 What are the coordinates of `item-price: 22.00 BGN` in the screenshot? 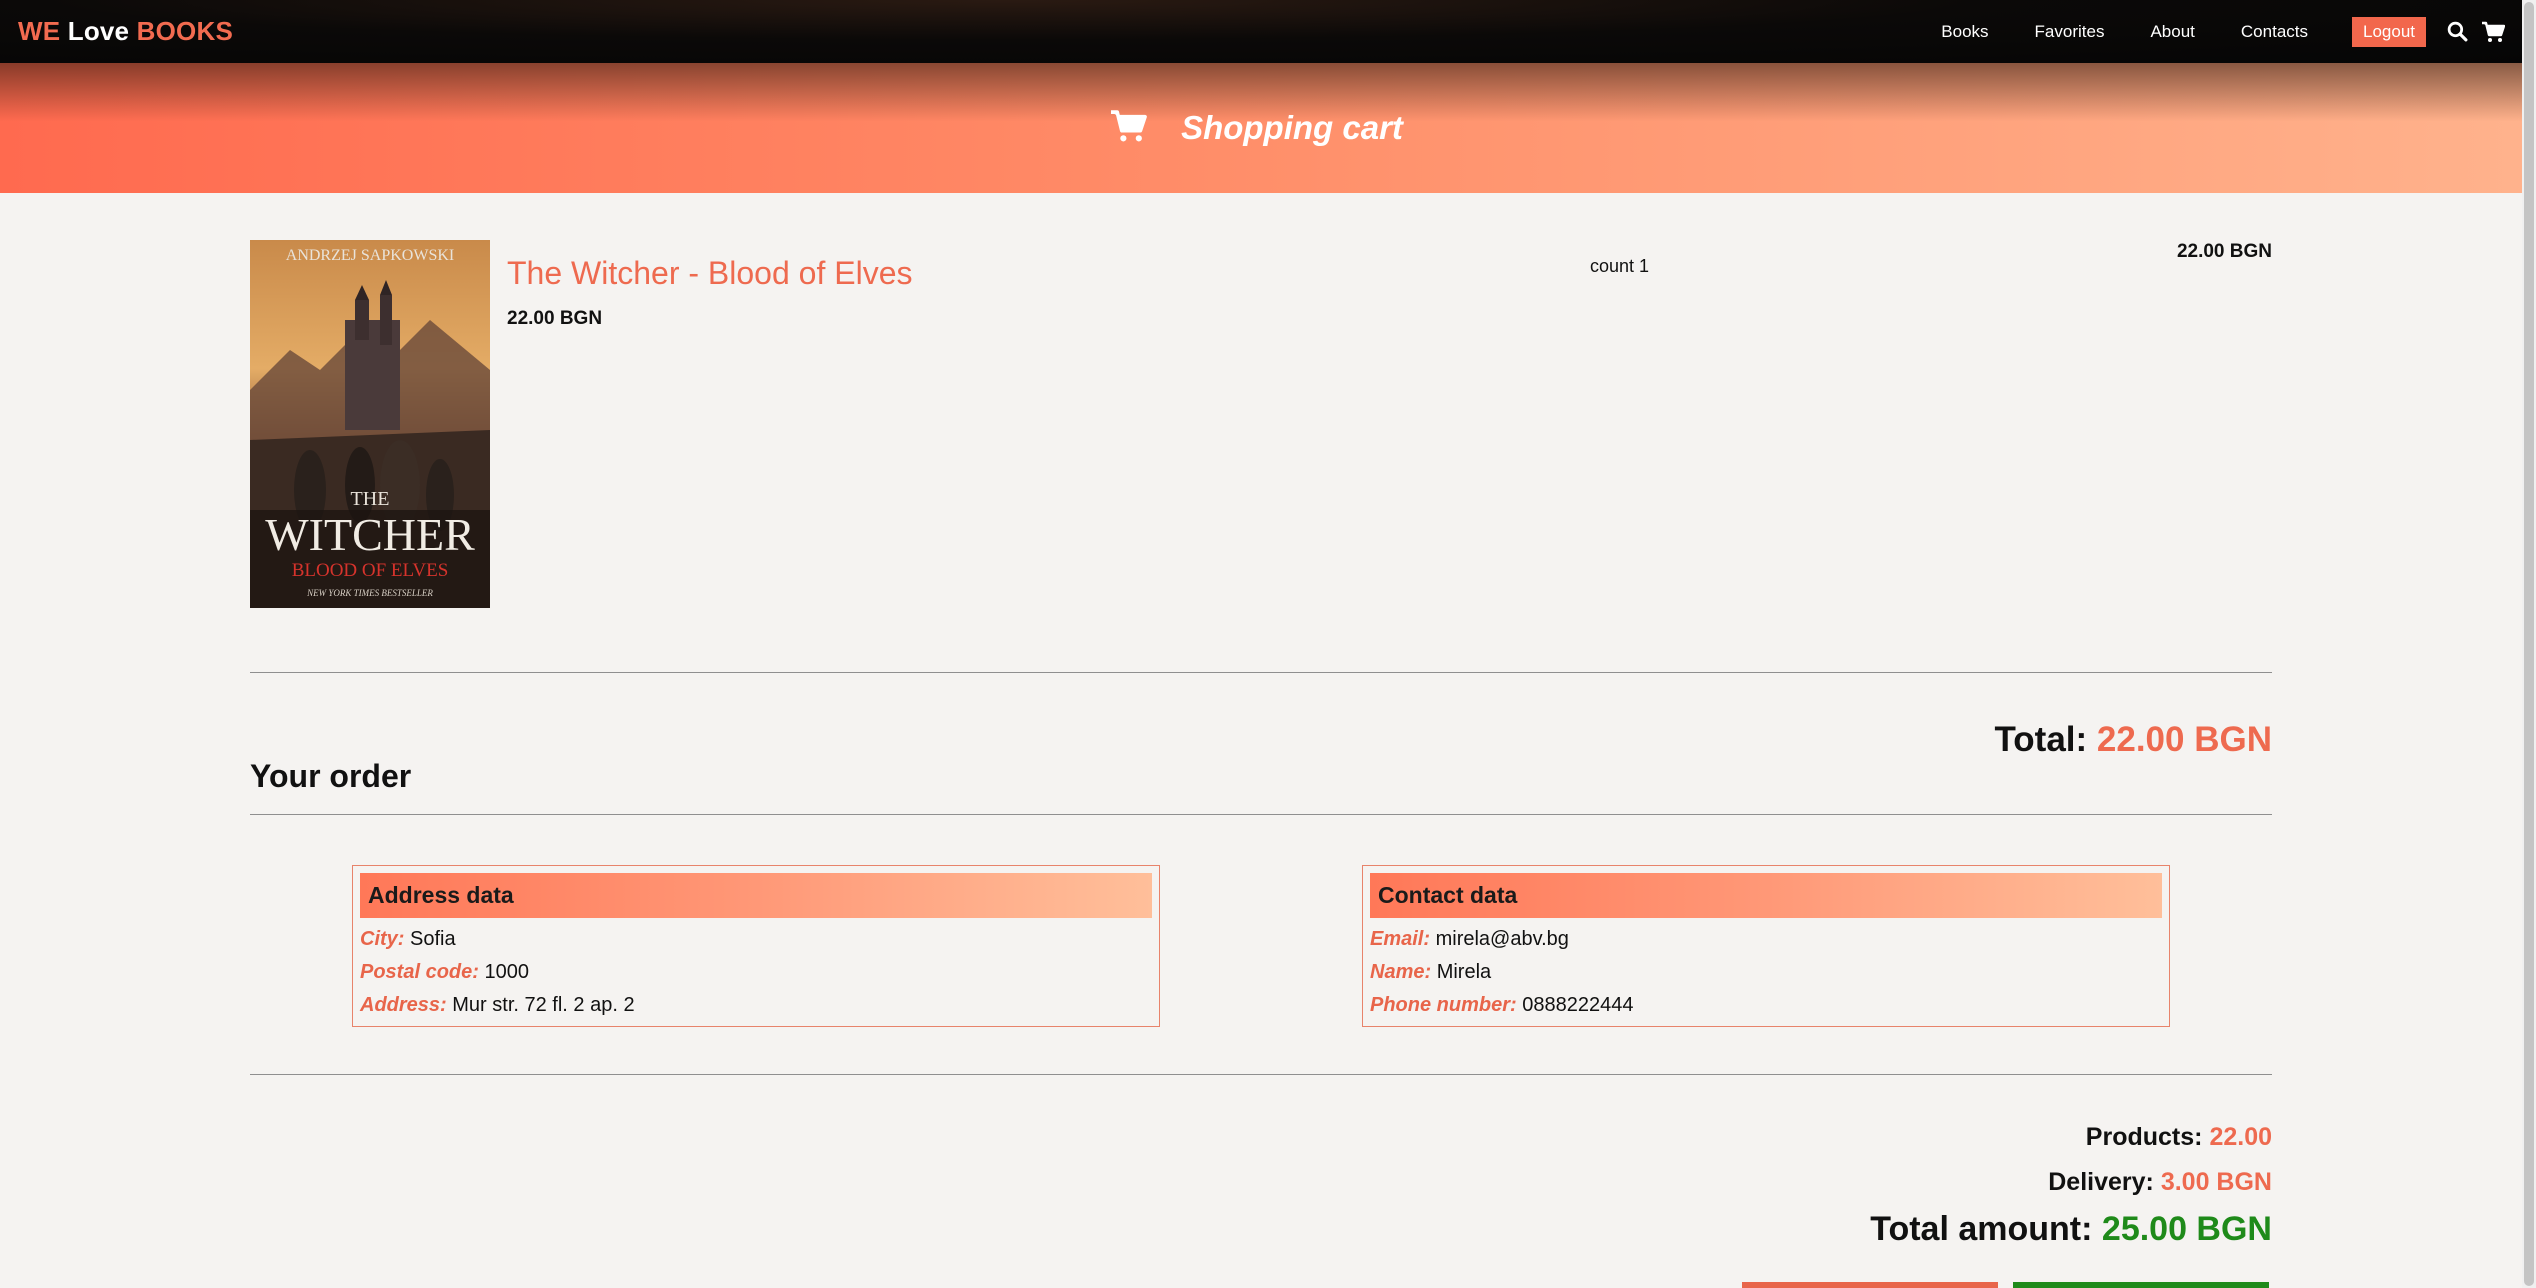 It's located at (555, 318).